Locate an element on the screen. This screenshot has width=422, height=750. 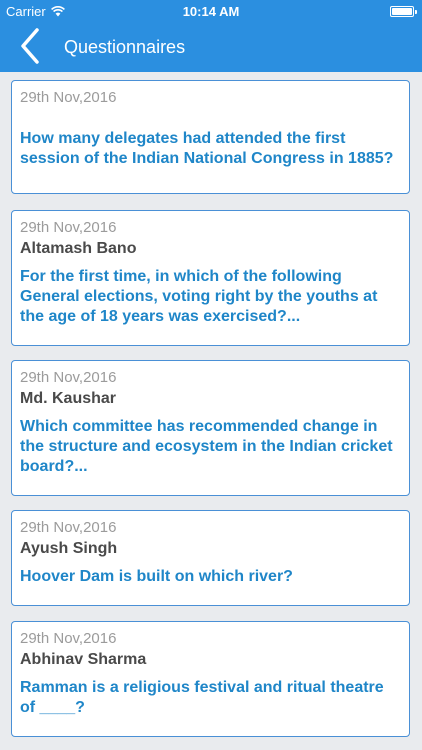
status-bar: Carrier 10:14 AM is located at coordinates (211, 11).